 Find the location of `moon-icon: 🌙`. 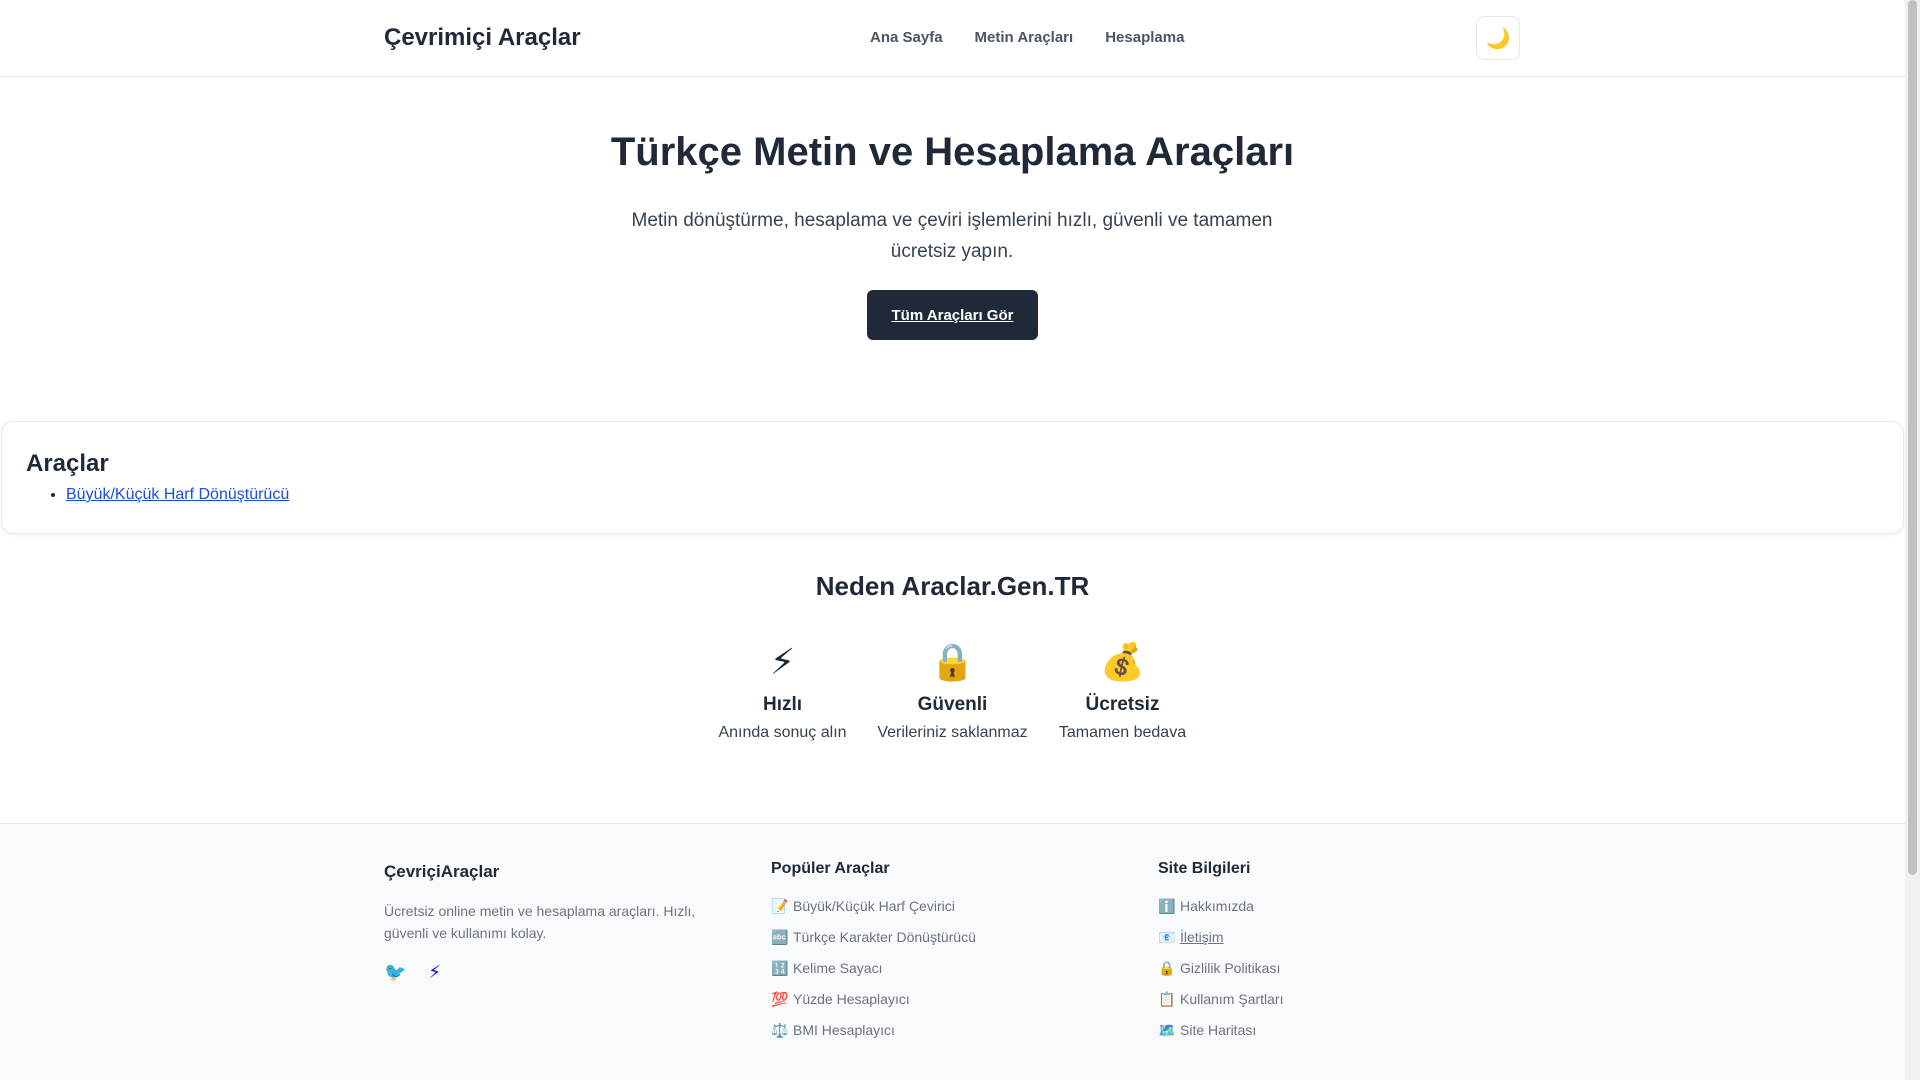

moon-icon: 🌙 is located at coordinates (1498, 38).